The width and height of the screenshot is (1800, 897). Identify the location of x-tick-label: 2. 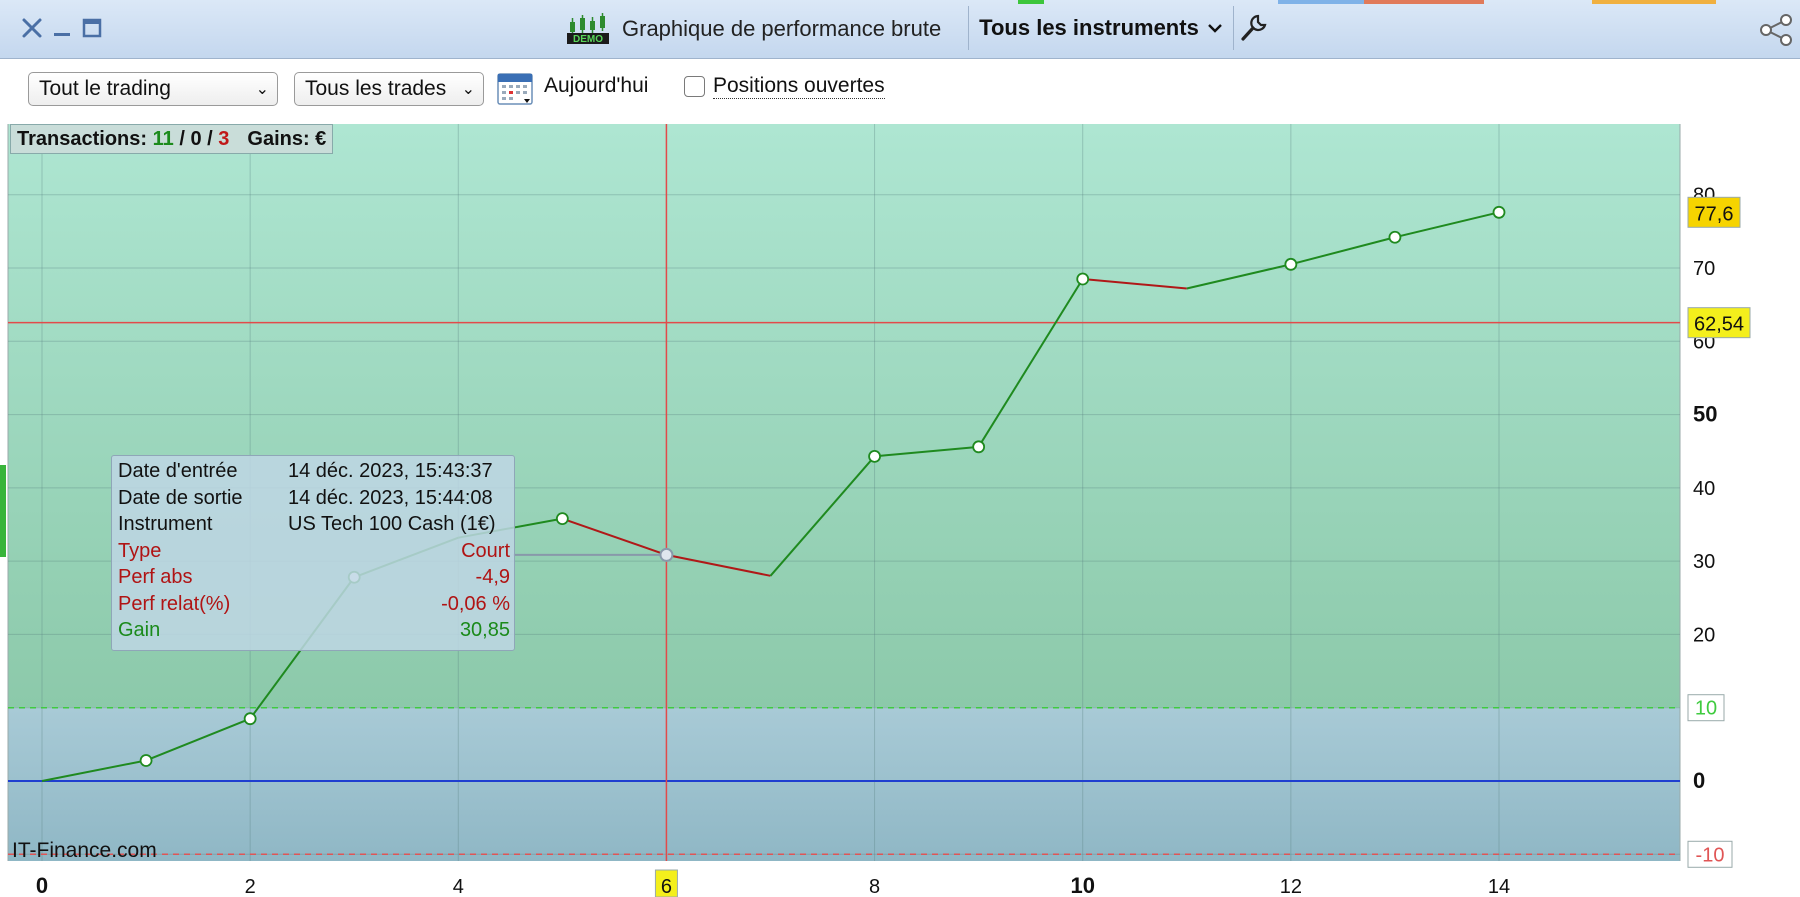
(250, 886).